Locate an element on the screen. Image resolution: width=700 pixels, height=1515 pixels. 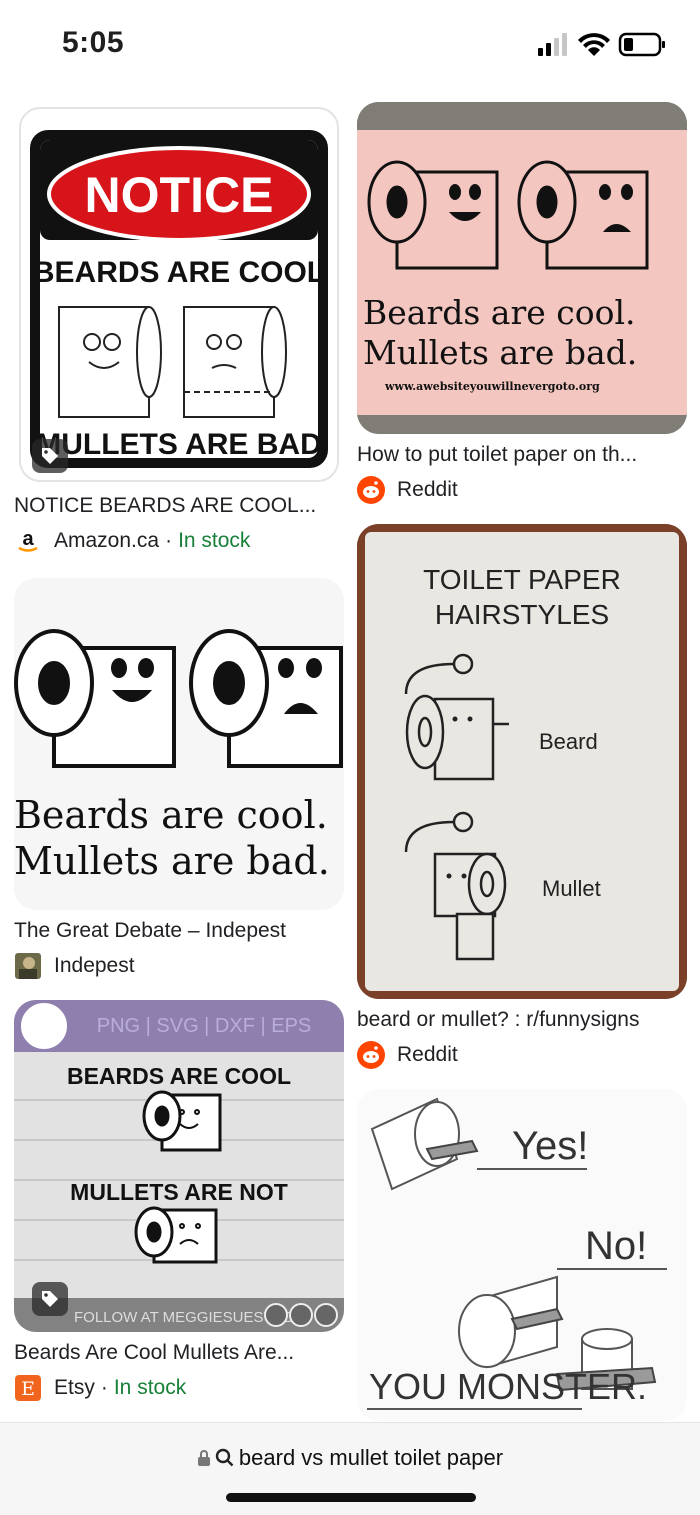
result-thumbnail: TOILET PAPER HAIRSTYLES Beard Mullet is located at coordinates (522, 761).